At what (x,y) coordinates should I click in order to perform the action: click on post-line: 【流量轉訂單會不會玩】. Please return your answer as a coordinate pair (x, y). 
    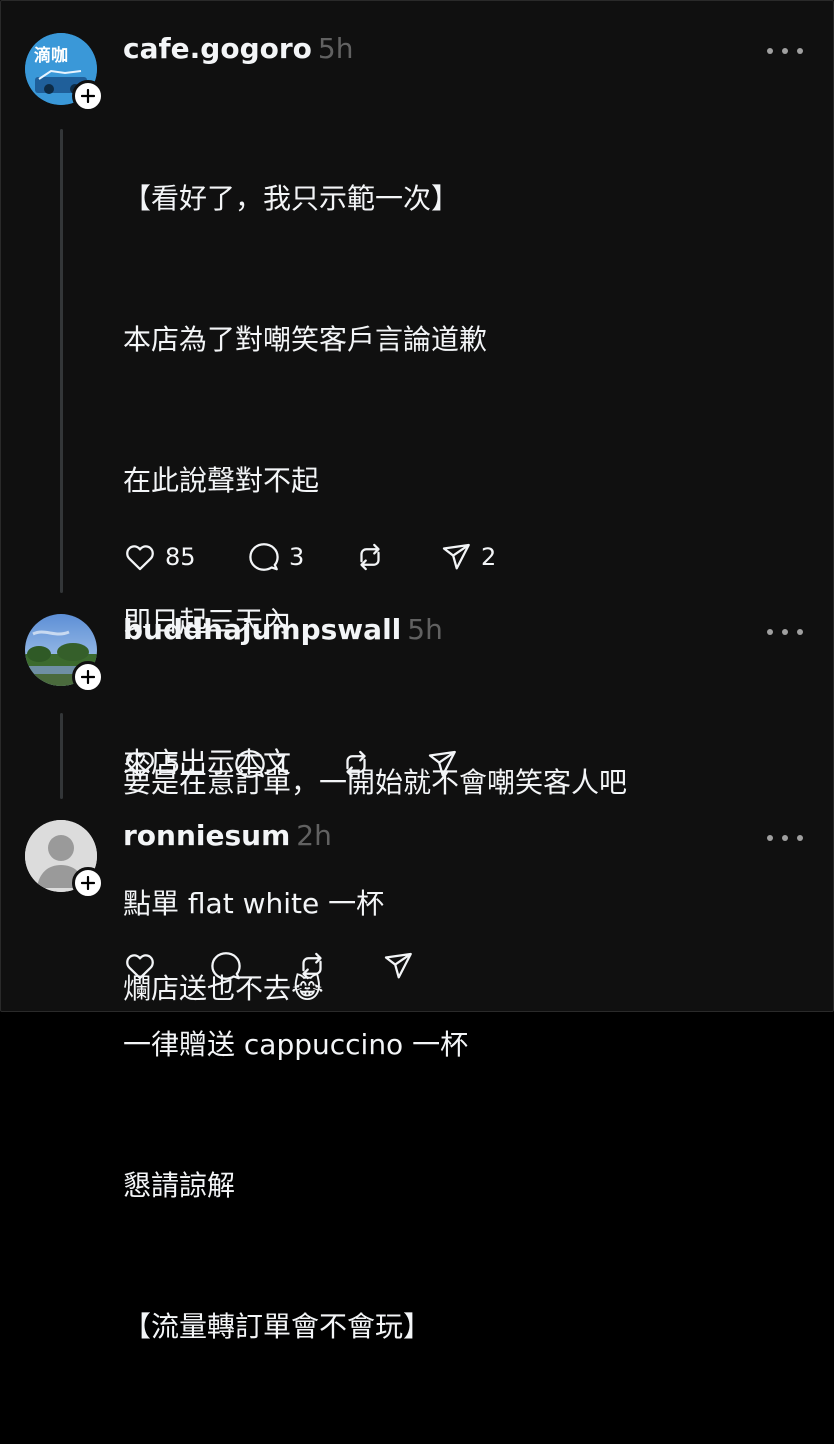
    Looking at the image, I should click on (277, 1326).